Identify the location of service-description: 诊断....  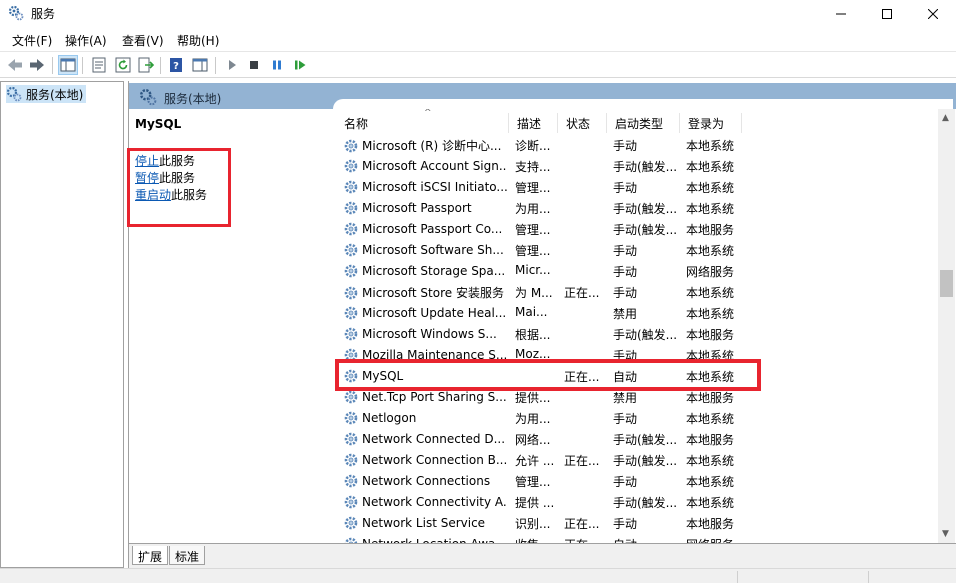
(533, 146).